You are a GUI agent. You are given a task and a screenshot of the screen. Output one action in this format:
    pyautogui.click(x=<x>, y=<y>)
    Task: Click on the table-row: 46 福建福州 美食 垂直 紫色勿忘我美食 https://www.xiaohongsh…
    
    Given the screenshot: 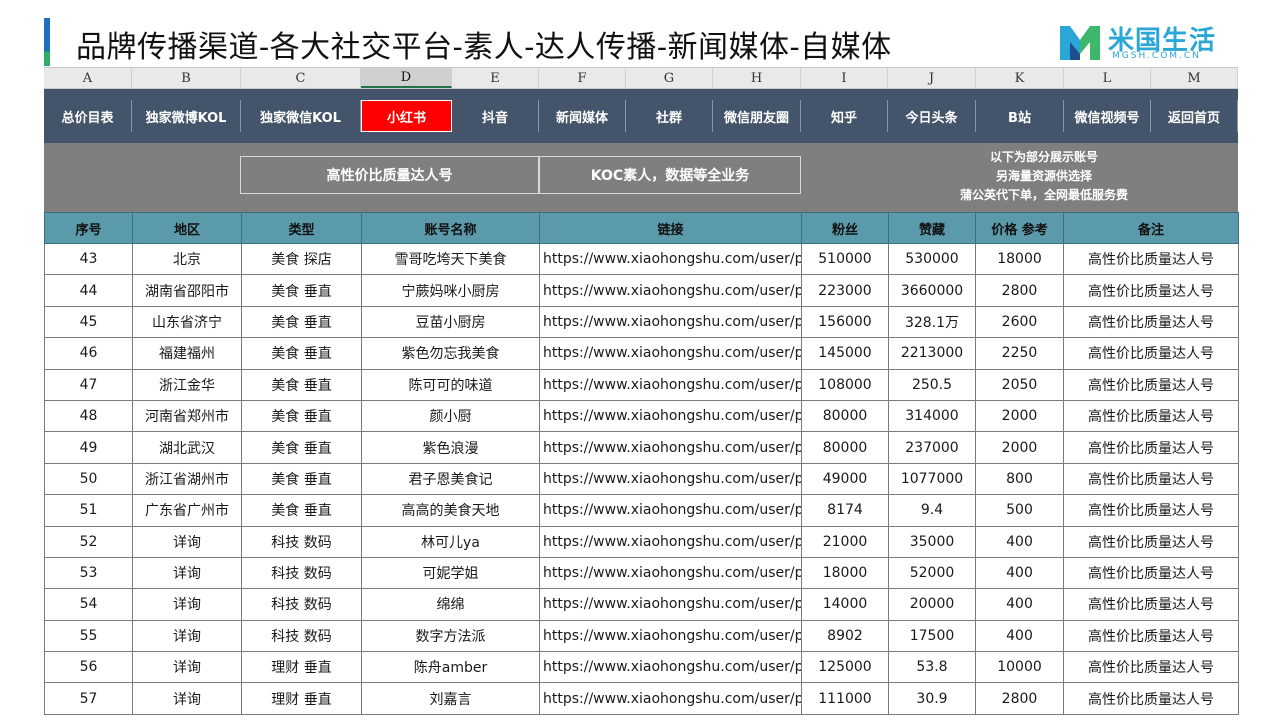 What is the action you would take?
    pyautogui.click(x=641, y=353)
    